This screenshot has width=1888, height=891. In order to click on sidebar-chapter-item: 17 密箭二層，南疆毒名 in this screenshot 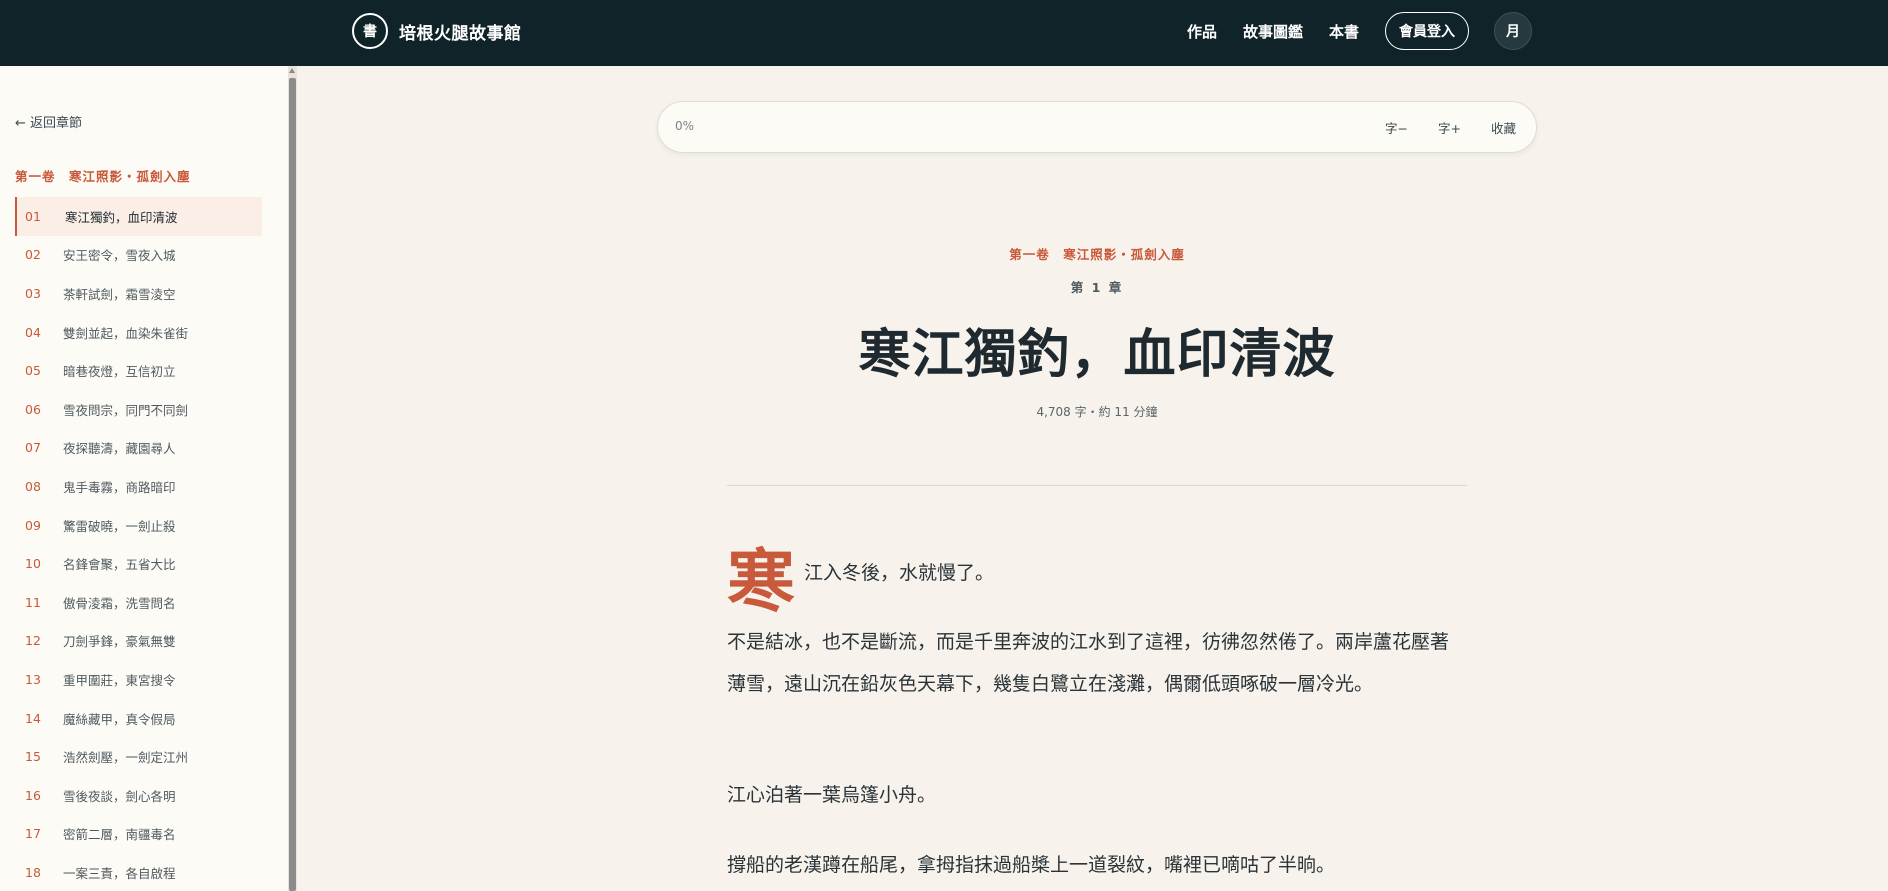, I will do `click(138, 834)`.